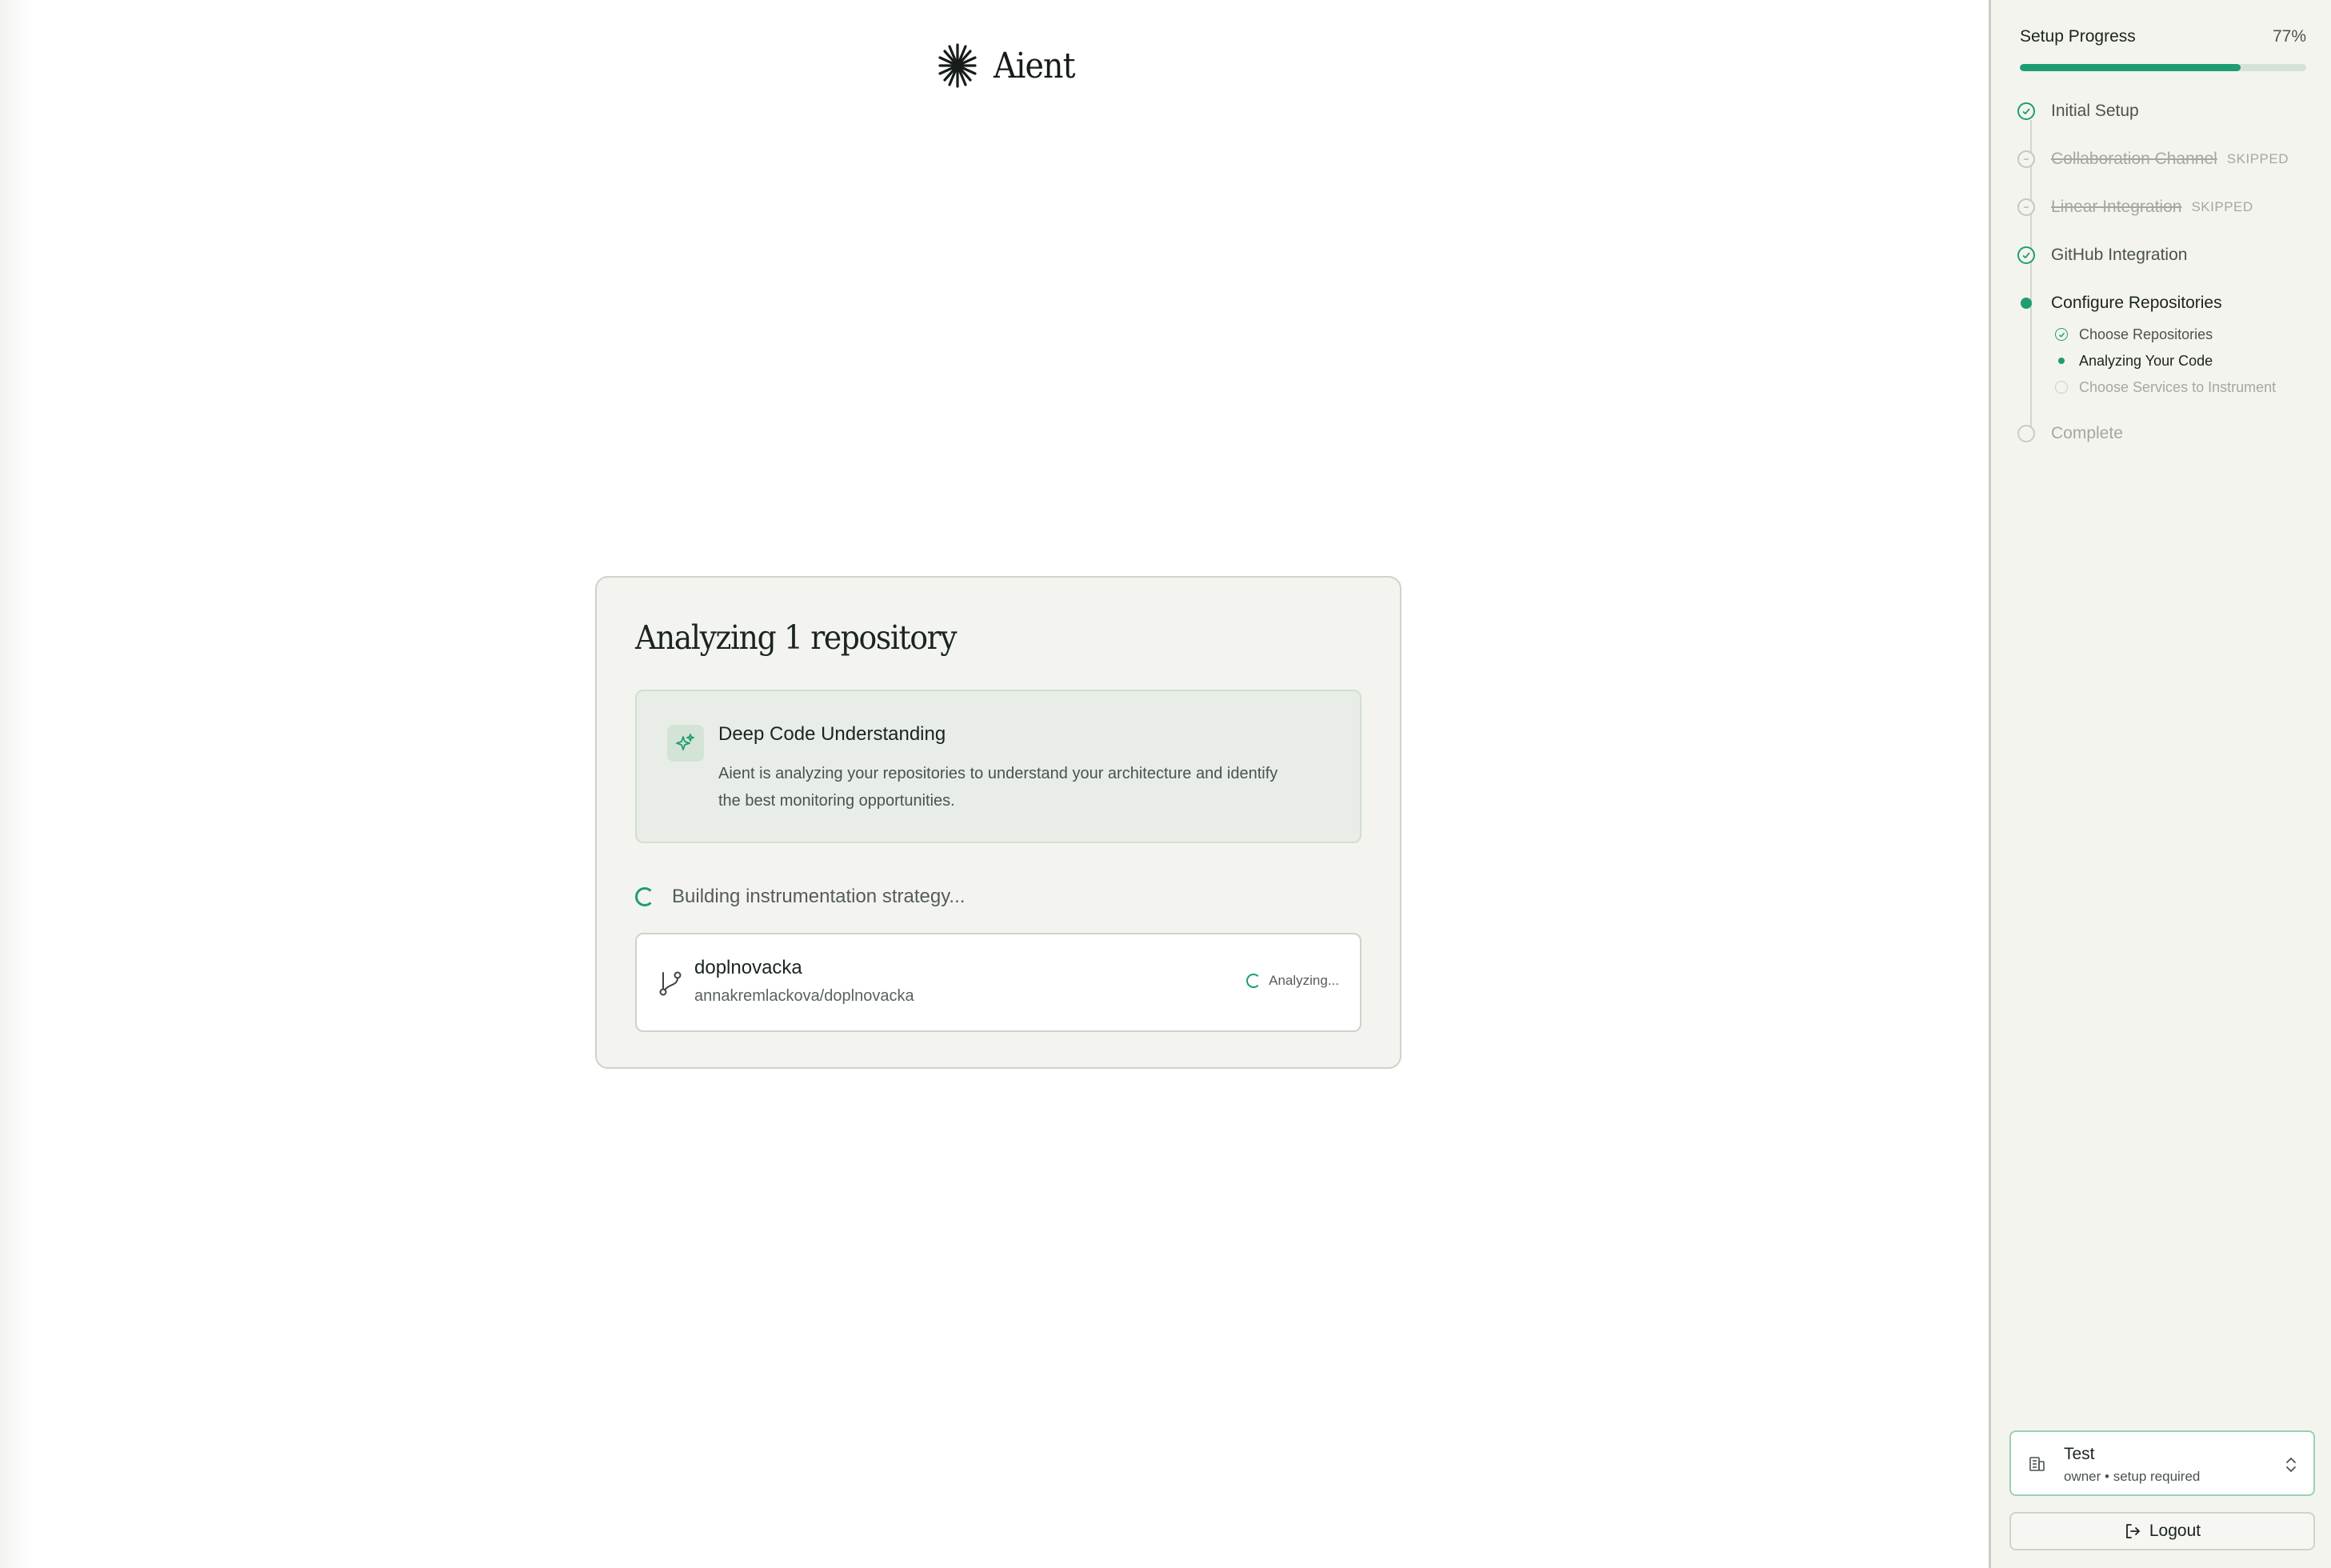  Describe the element at coordinates (2087, 433) in the screenshot. I see `step-label: Complete` at that location.